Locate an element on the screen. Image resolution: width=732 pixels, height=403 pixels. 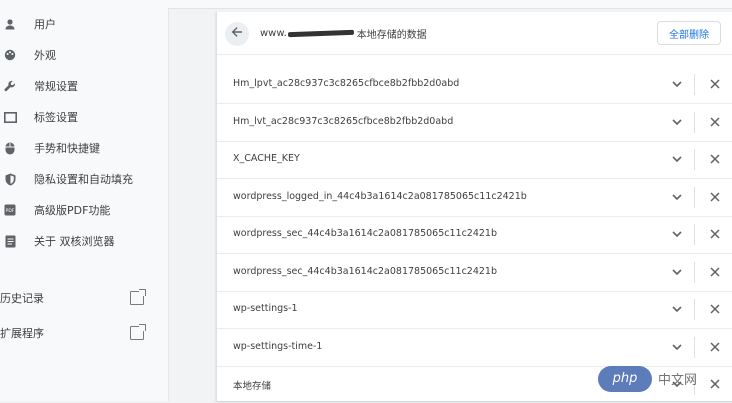
cookie-name: Hm_lpvt_ac28c937c3c8265cfbce8b2fbb2d0abd is located at coordinates (346, 83).